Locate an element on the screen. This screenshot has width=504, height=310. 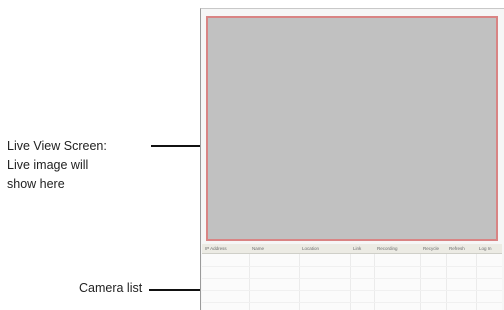
column-header-recycle: Recycle is located at coordinates (431, 248).